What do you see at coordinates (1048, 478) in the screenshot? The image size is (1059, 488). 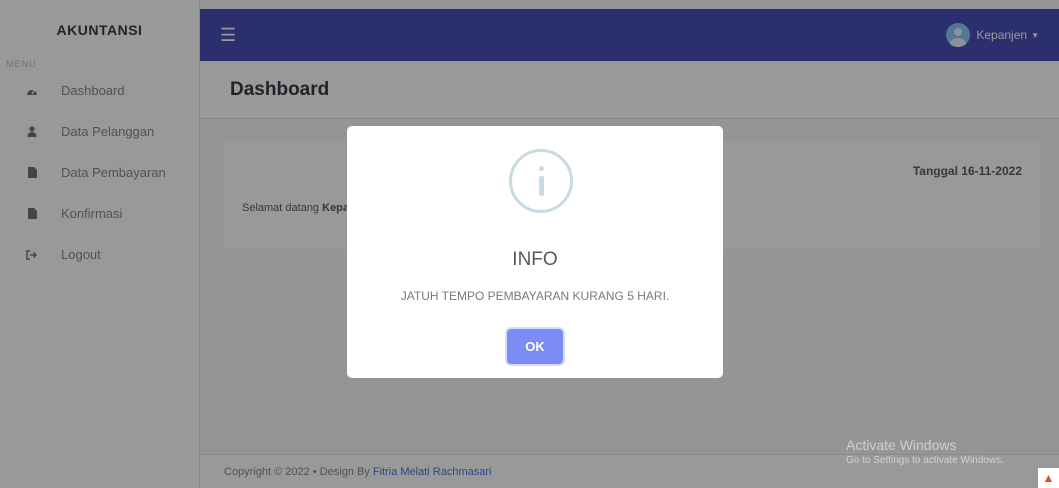 I see `flame-icon: ▲` at bounding box center [1048, 478].